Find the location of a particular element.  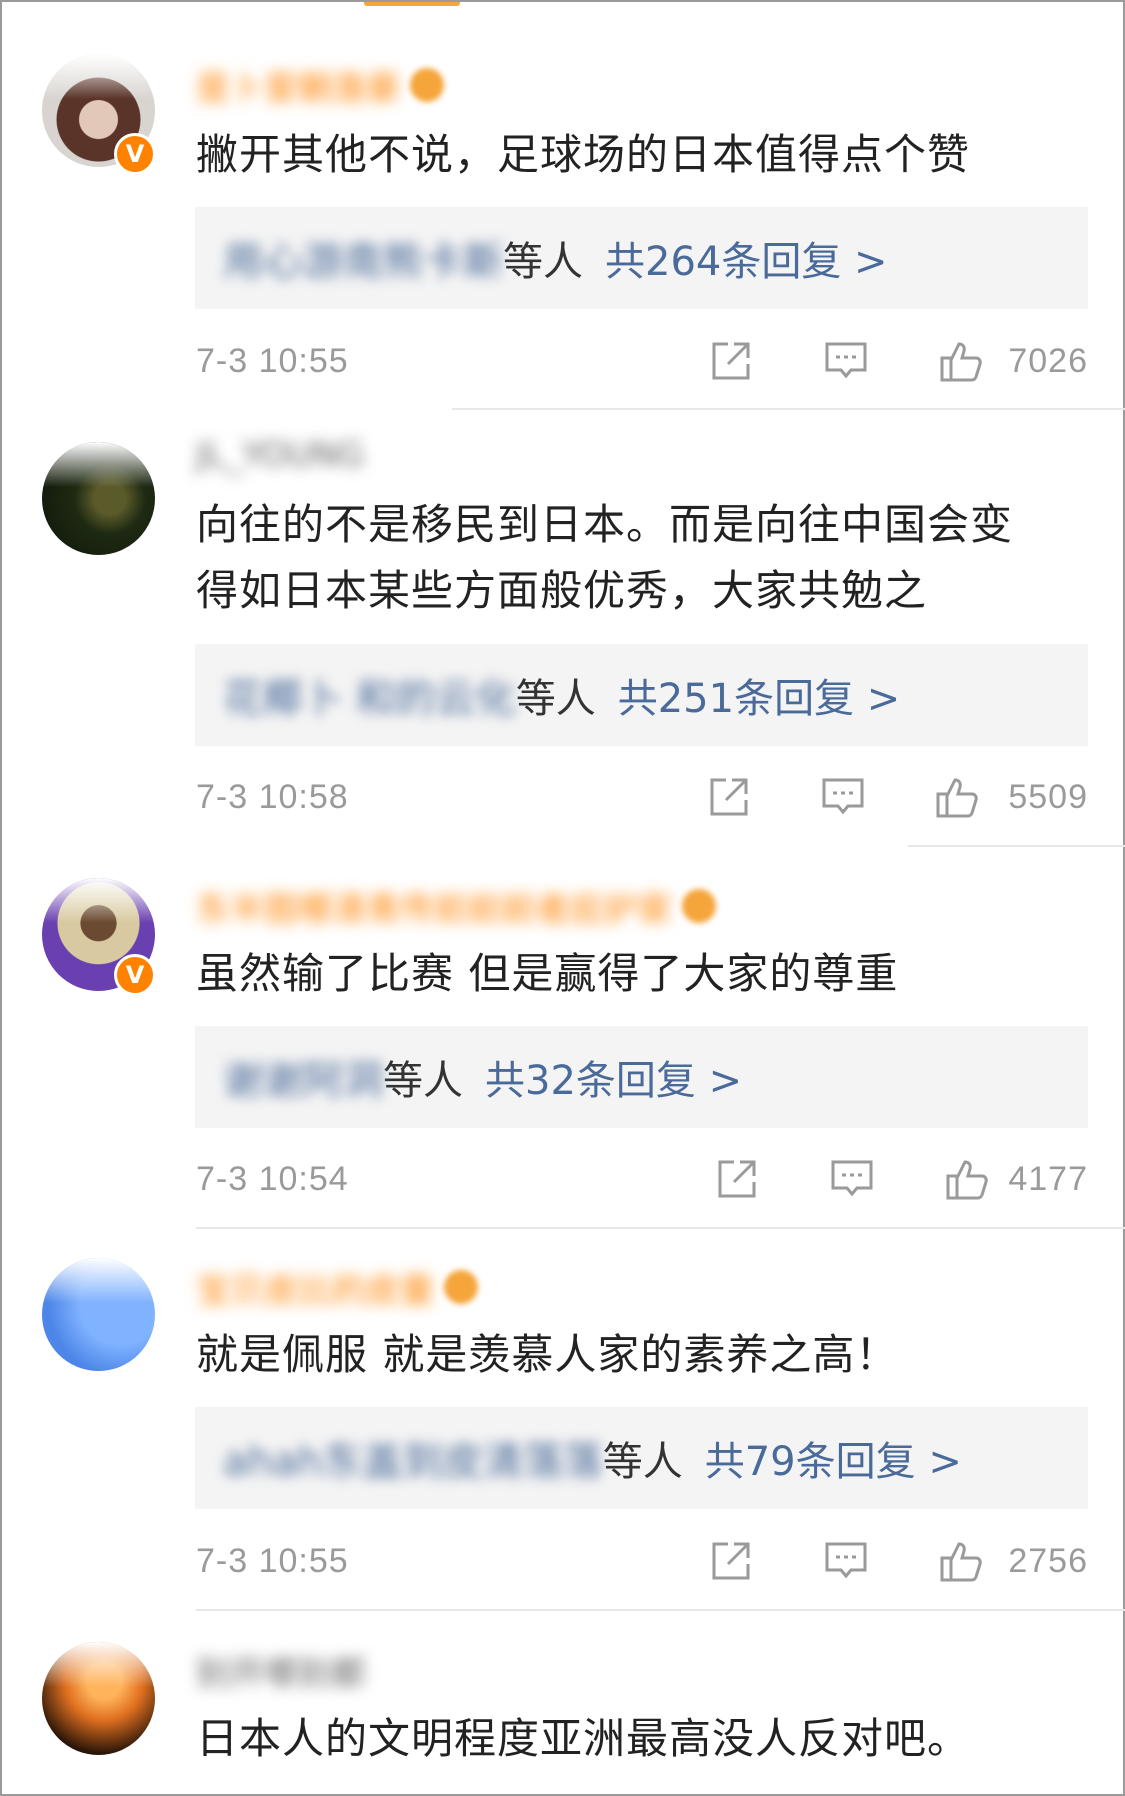

username: 是卜爱朝澹豪 is located at coordinates (298, 85).